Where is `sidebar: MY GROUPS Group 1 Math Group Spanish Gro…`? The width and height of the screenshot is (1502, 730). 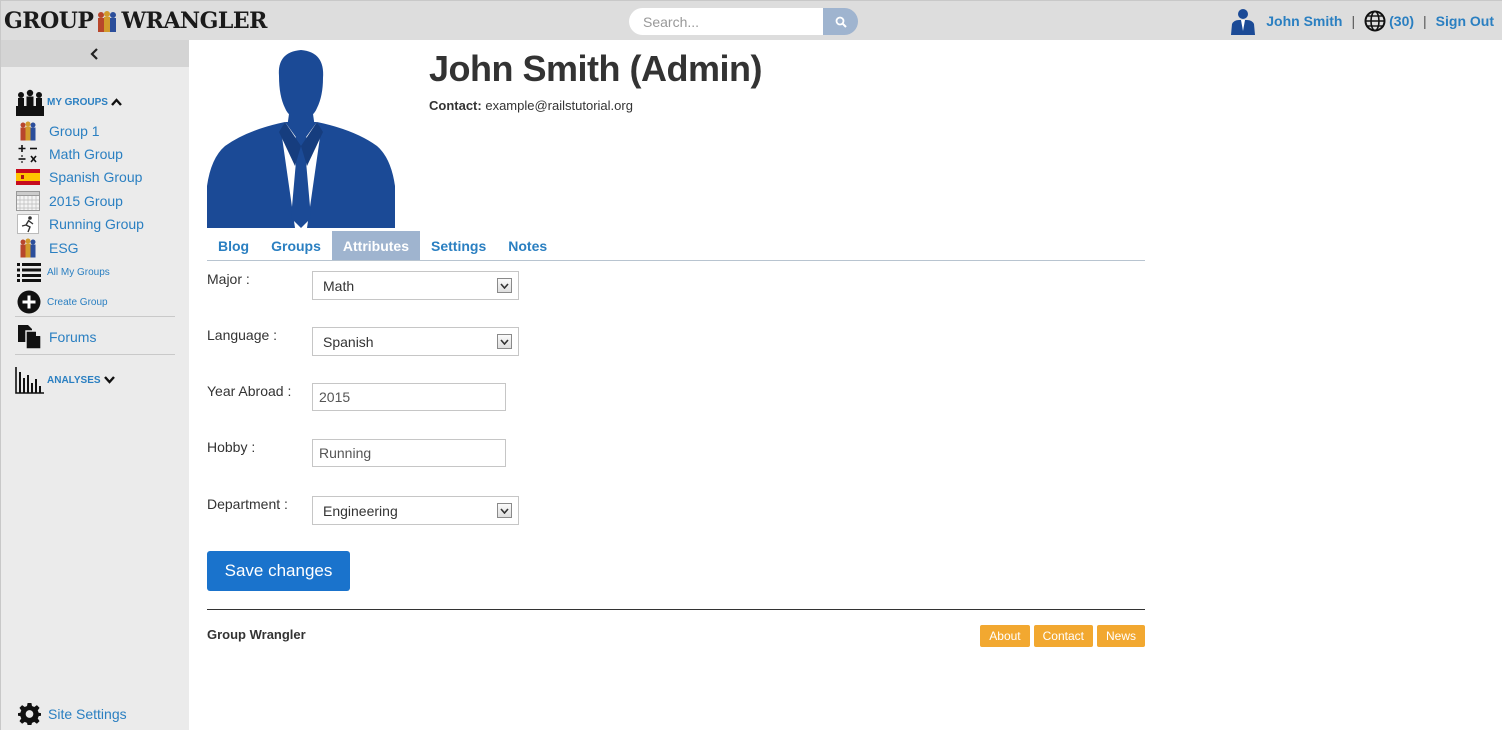 sidebar: MY GROUPS Group 1 Math Group Spanish Gro… is located at coordinates (94, 385).